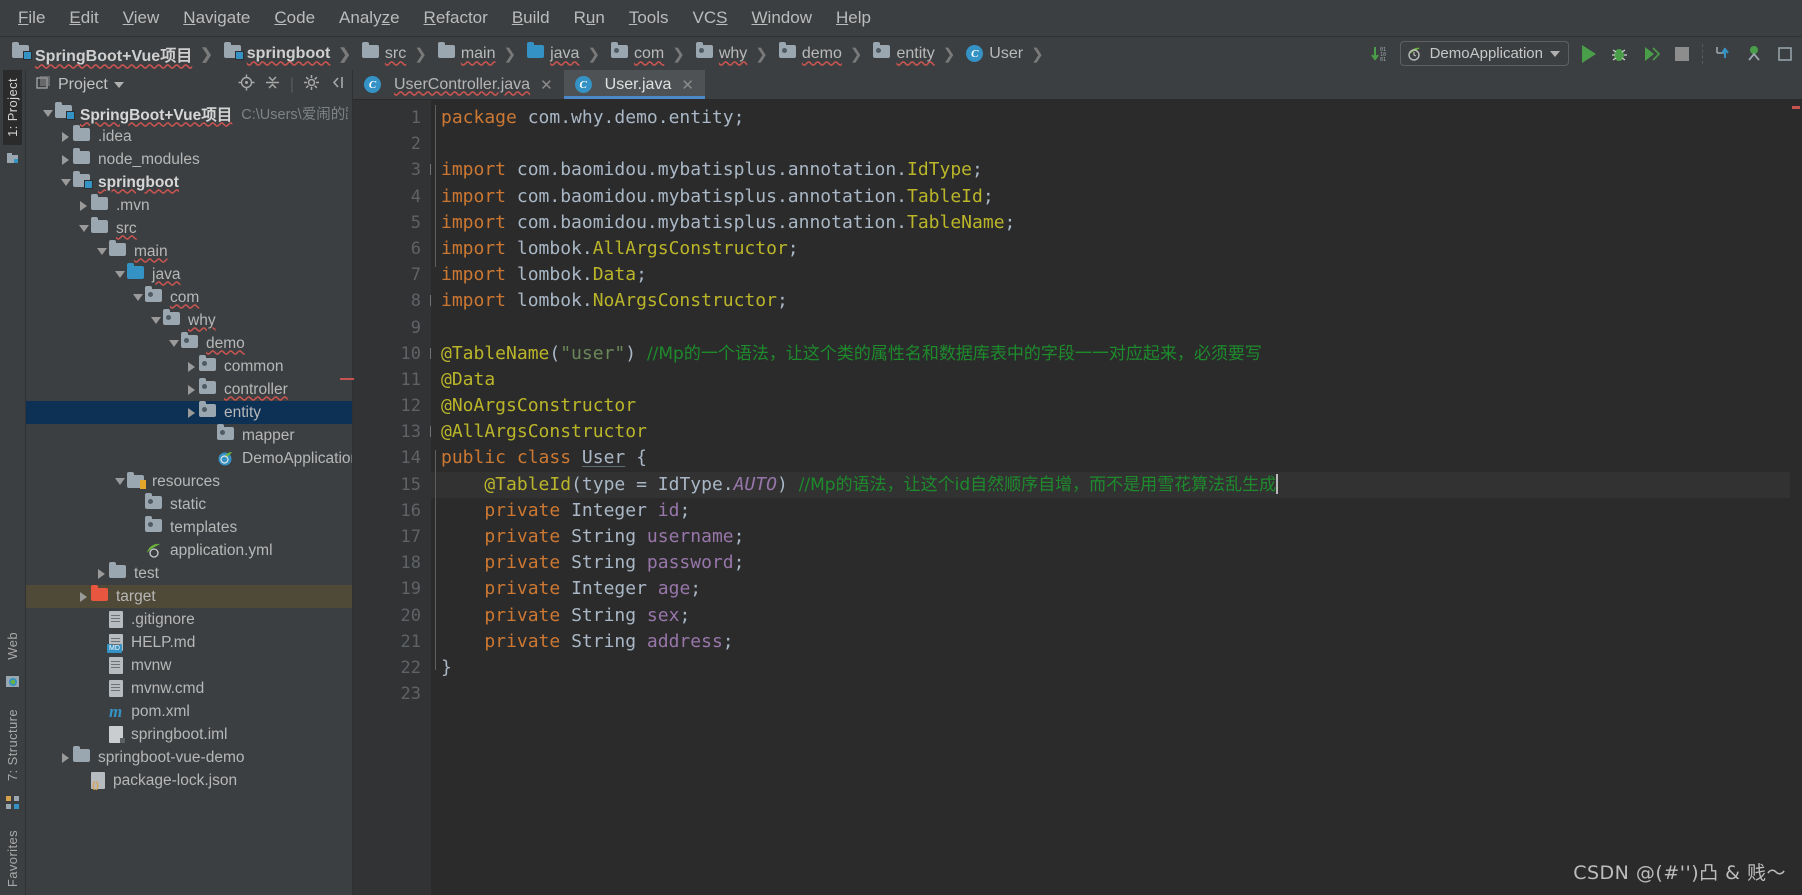  Describe the element at coordinates (456, 18) in the screenshot. I see `menu-item-refactor: Refactor` at that location.